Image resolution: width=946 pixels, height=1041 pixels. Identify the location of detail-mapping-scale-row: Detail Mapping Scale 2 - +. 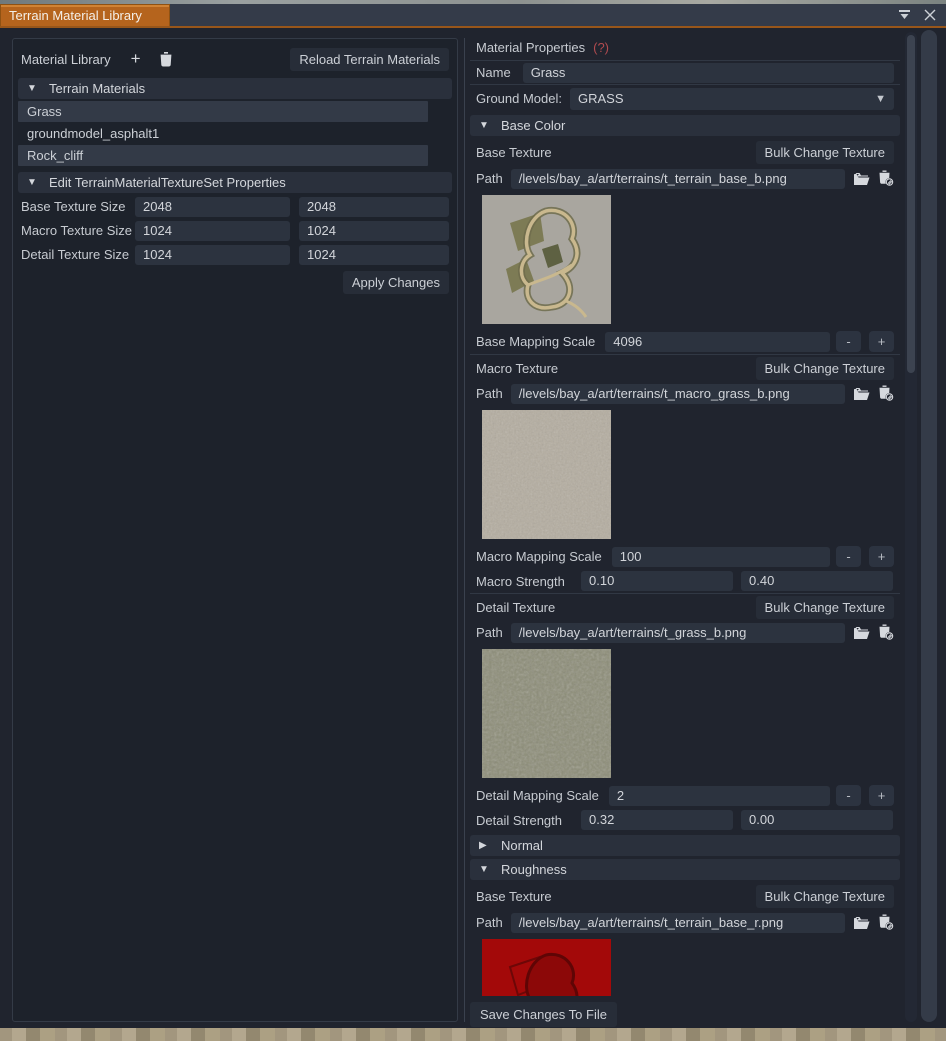
(685, 795).